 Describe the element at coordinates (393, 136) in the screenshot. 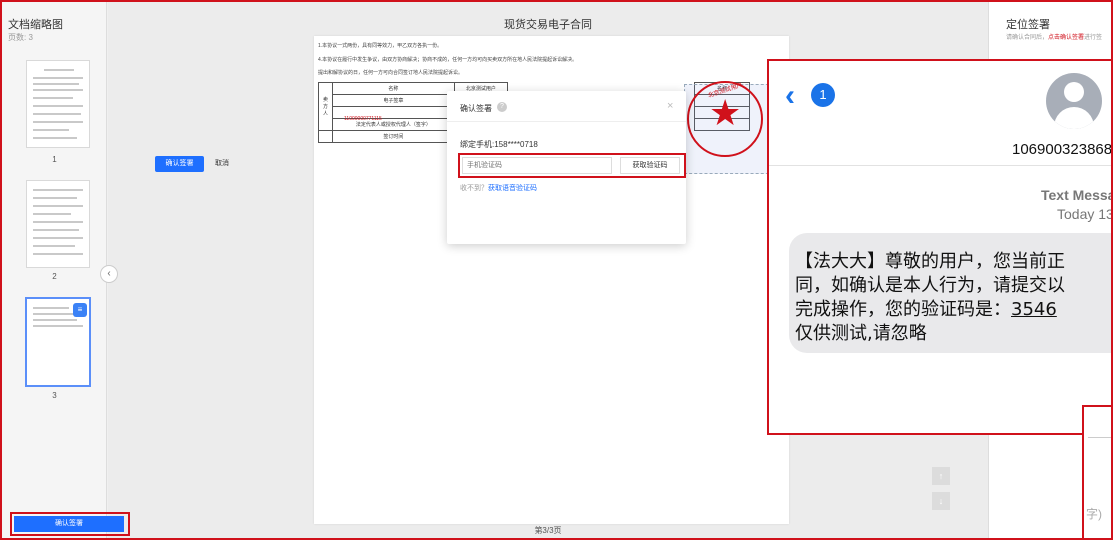

I see `table-cell: 签订时间` at that location.